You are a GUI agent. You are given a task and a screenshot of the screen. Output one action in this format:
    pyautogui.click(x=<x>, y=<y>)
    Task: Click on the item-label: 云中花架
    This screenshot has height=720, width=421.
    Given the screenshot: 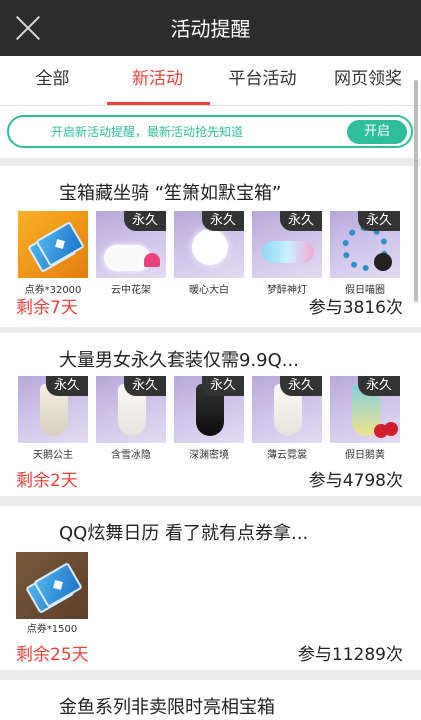 What is the action you would take?
    pyautogui.click(x=131, y=290)
    